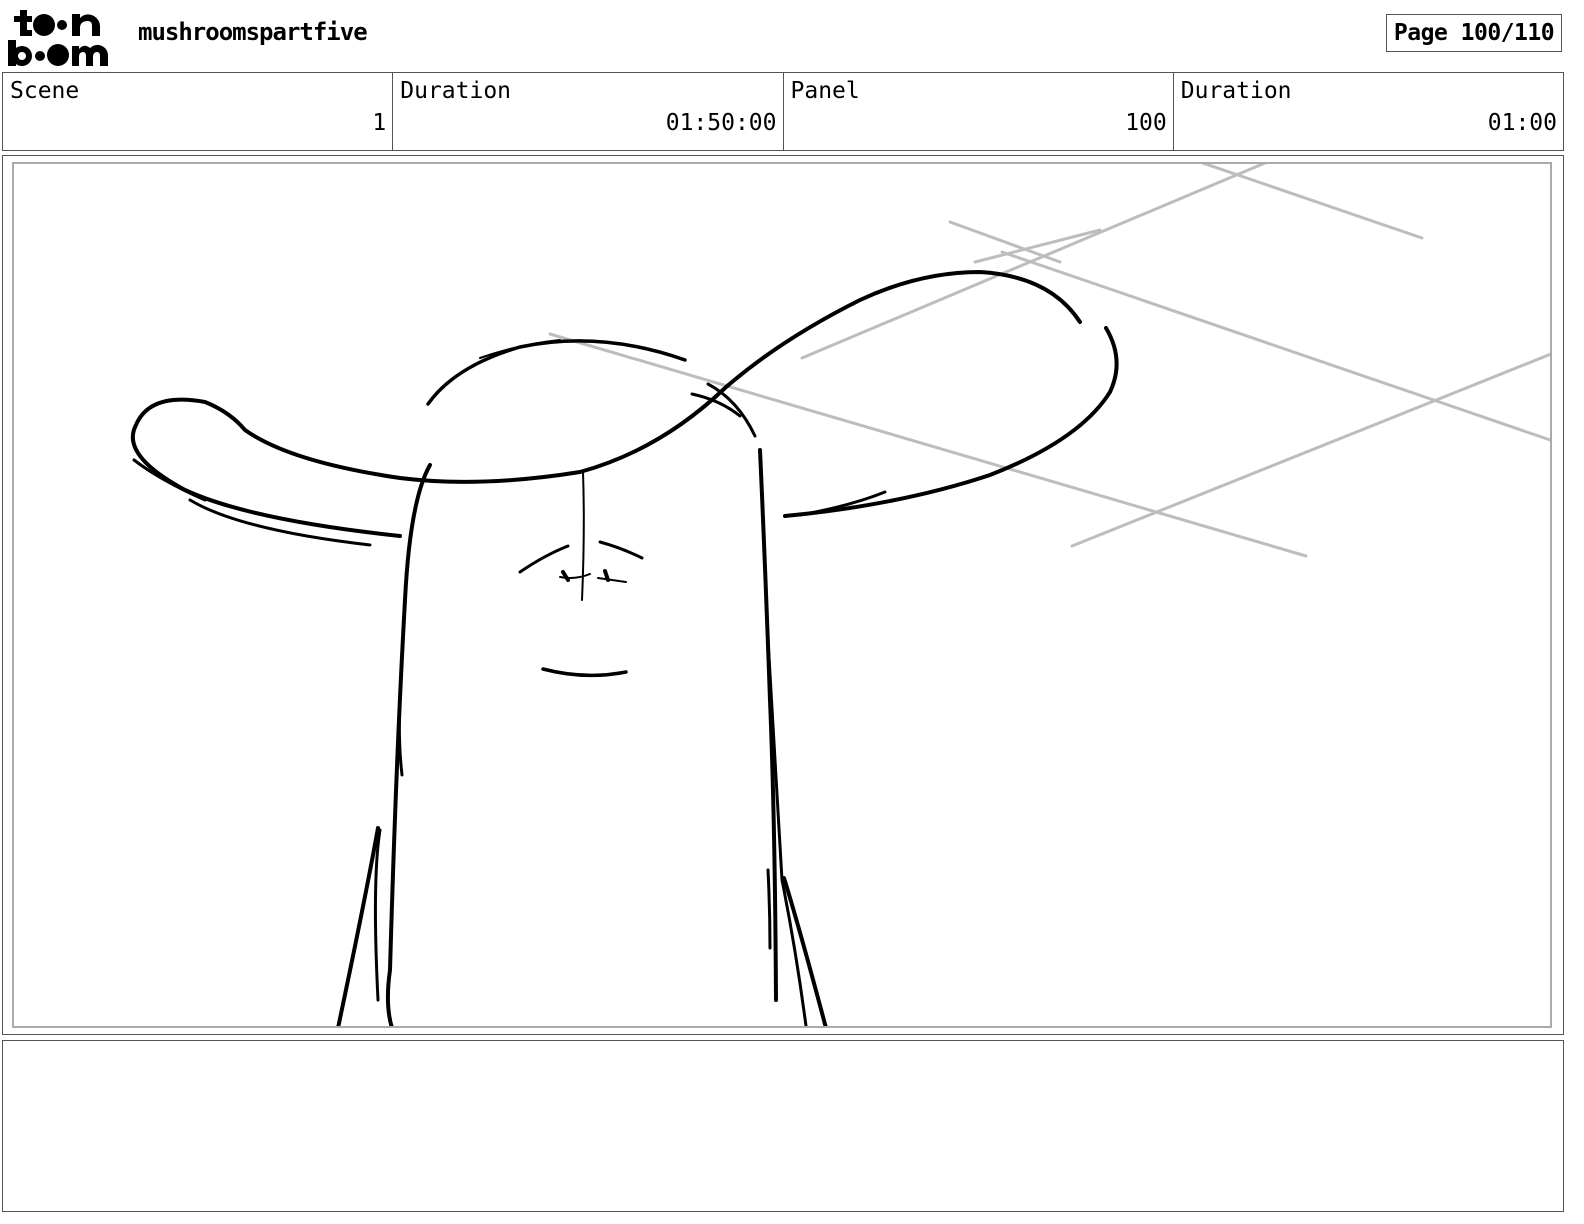 This screenshot has height=1224, width=1584. Describe the element at coordinates (45, 91) in the screenshot. I see `scene-label: Scene` at that location.